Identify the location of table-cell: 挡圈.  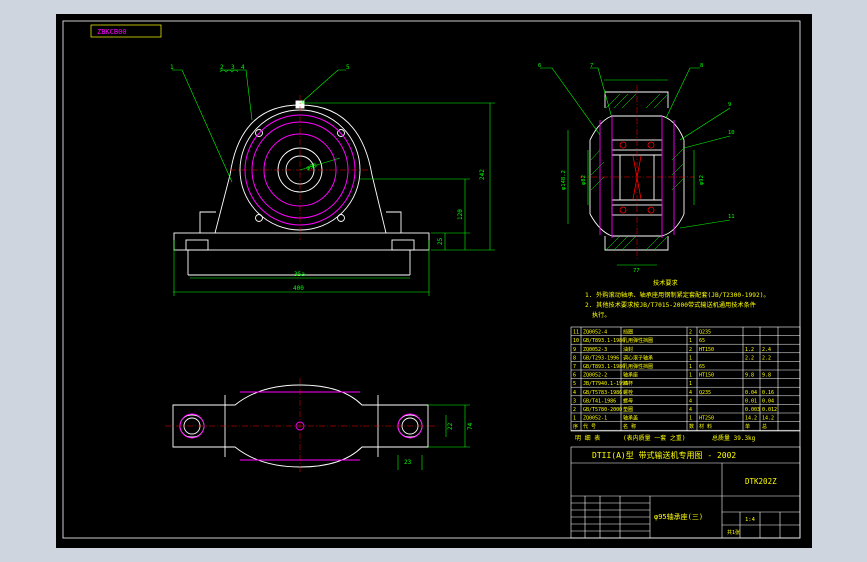
(628, 332).